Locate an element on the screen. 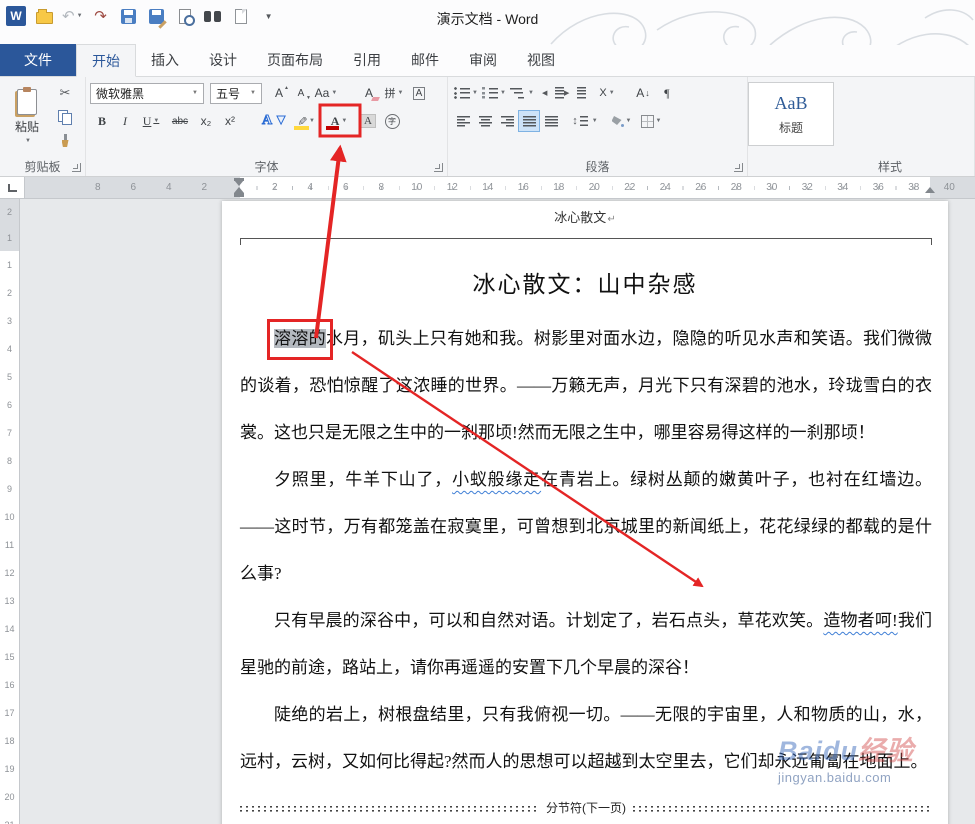 Image resolution: width=975 pixels, height=824 pixels. ribbon-tab: 引用 is located at coordinates (367, 60).